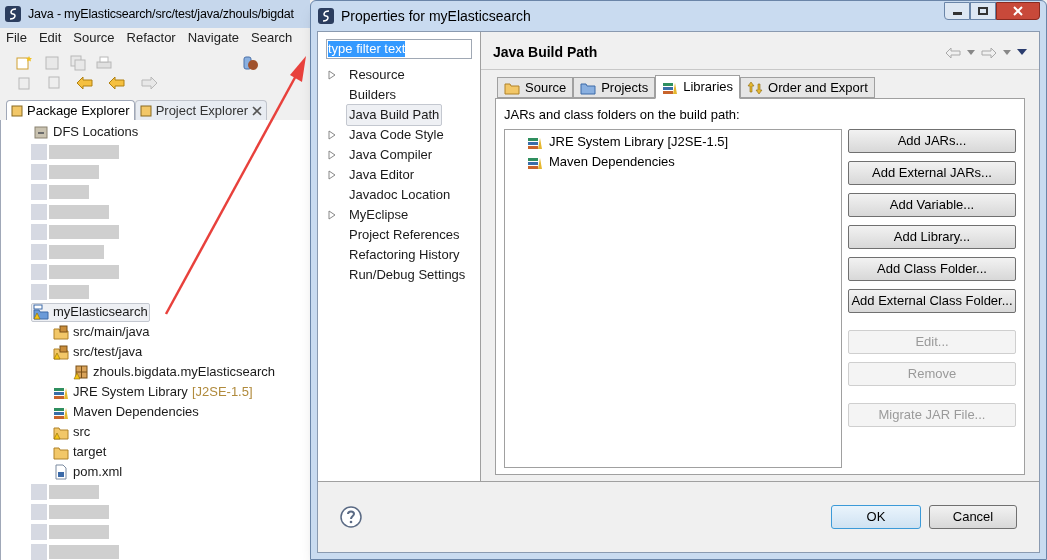 Image resolution: width=1047 pixels, height=560 pixels. I want to click on bean-icon, so click(251, 63).